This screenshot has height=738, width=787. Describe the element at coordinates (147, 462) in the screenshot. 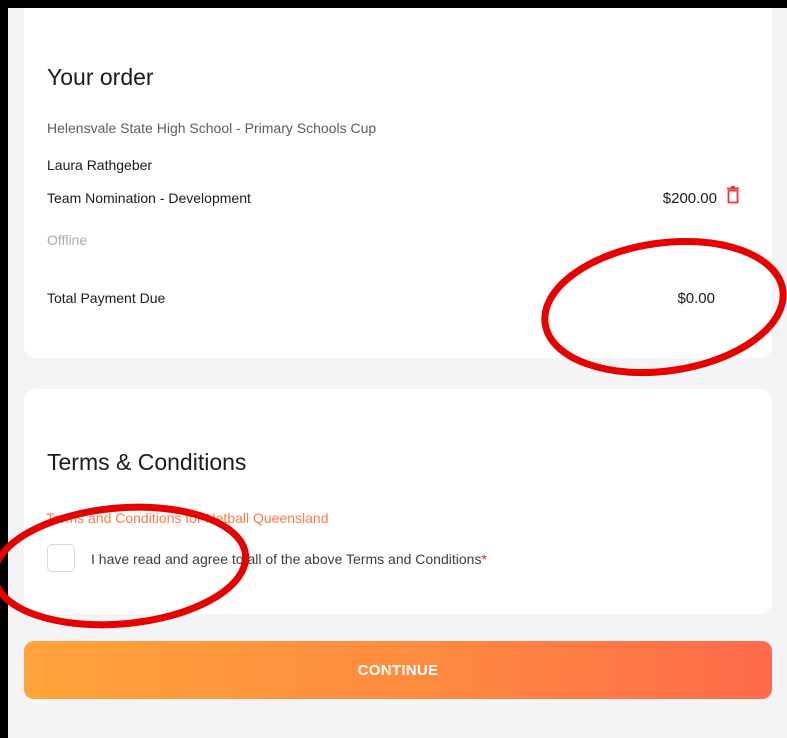

I see `terms-title: Terms & Conditions` at that location.